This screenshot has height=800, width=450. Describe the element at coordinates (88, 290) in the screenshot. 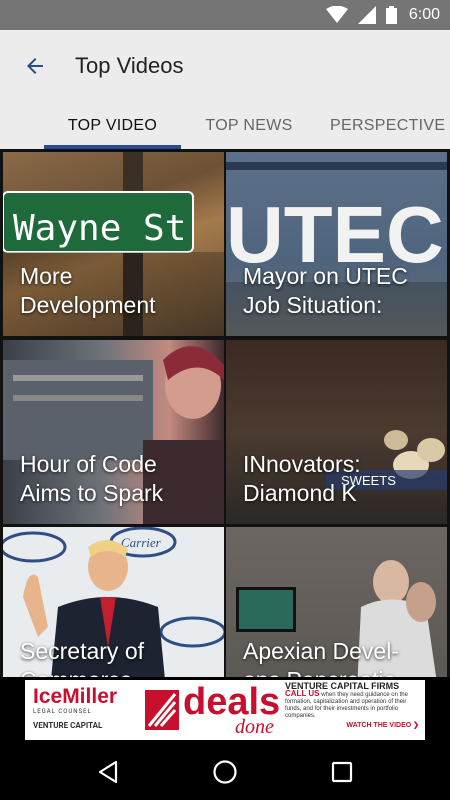

I see `video-title: More Development` at that location.